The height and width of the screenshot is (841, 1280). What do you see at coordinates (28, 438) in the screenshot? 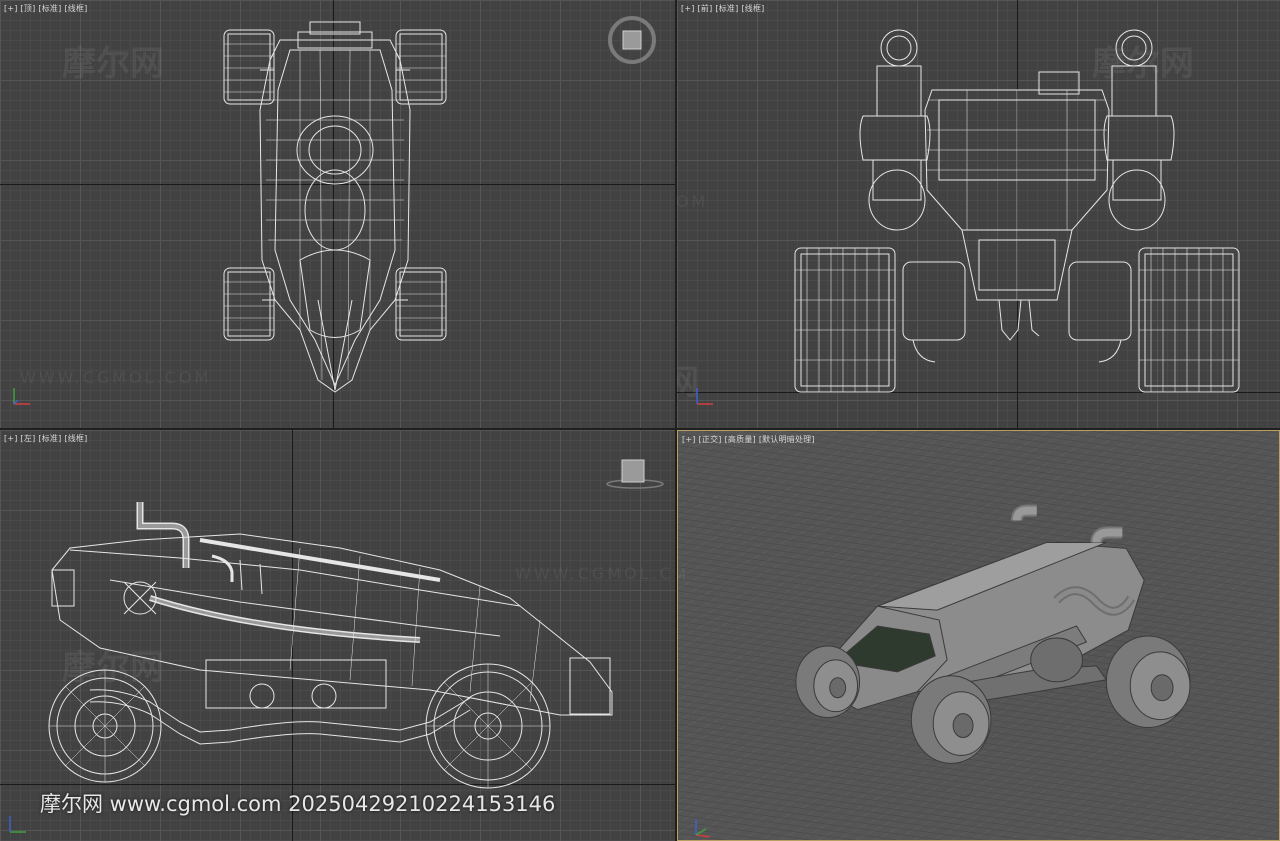
I see `viewport-point-of-view: [左]` at bounding box center [28, 438].